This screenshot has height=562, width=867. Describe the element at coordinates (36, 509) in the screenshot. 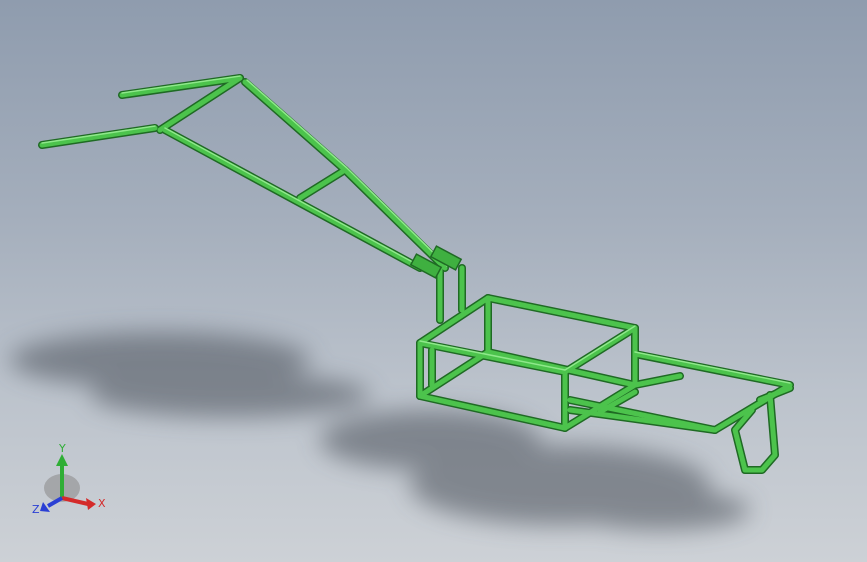

I see `z-axis-label: Z` at that location.